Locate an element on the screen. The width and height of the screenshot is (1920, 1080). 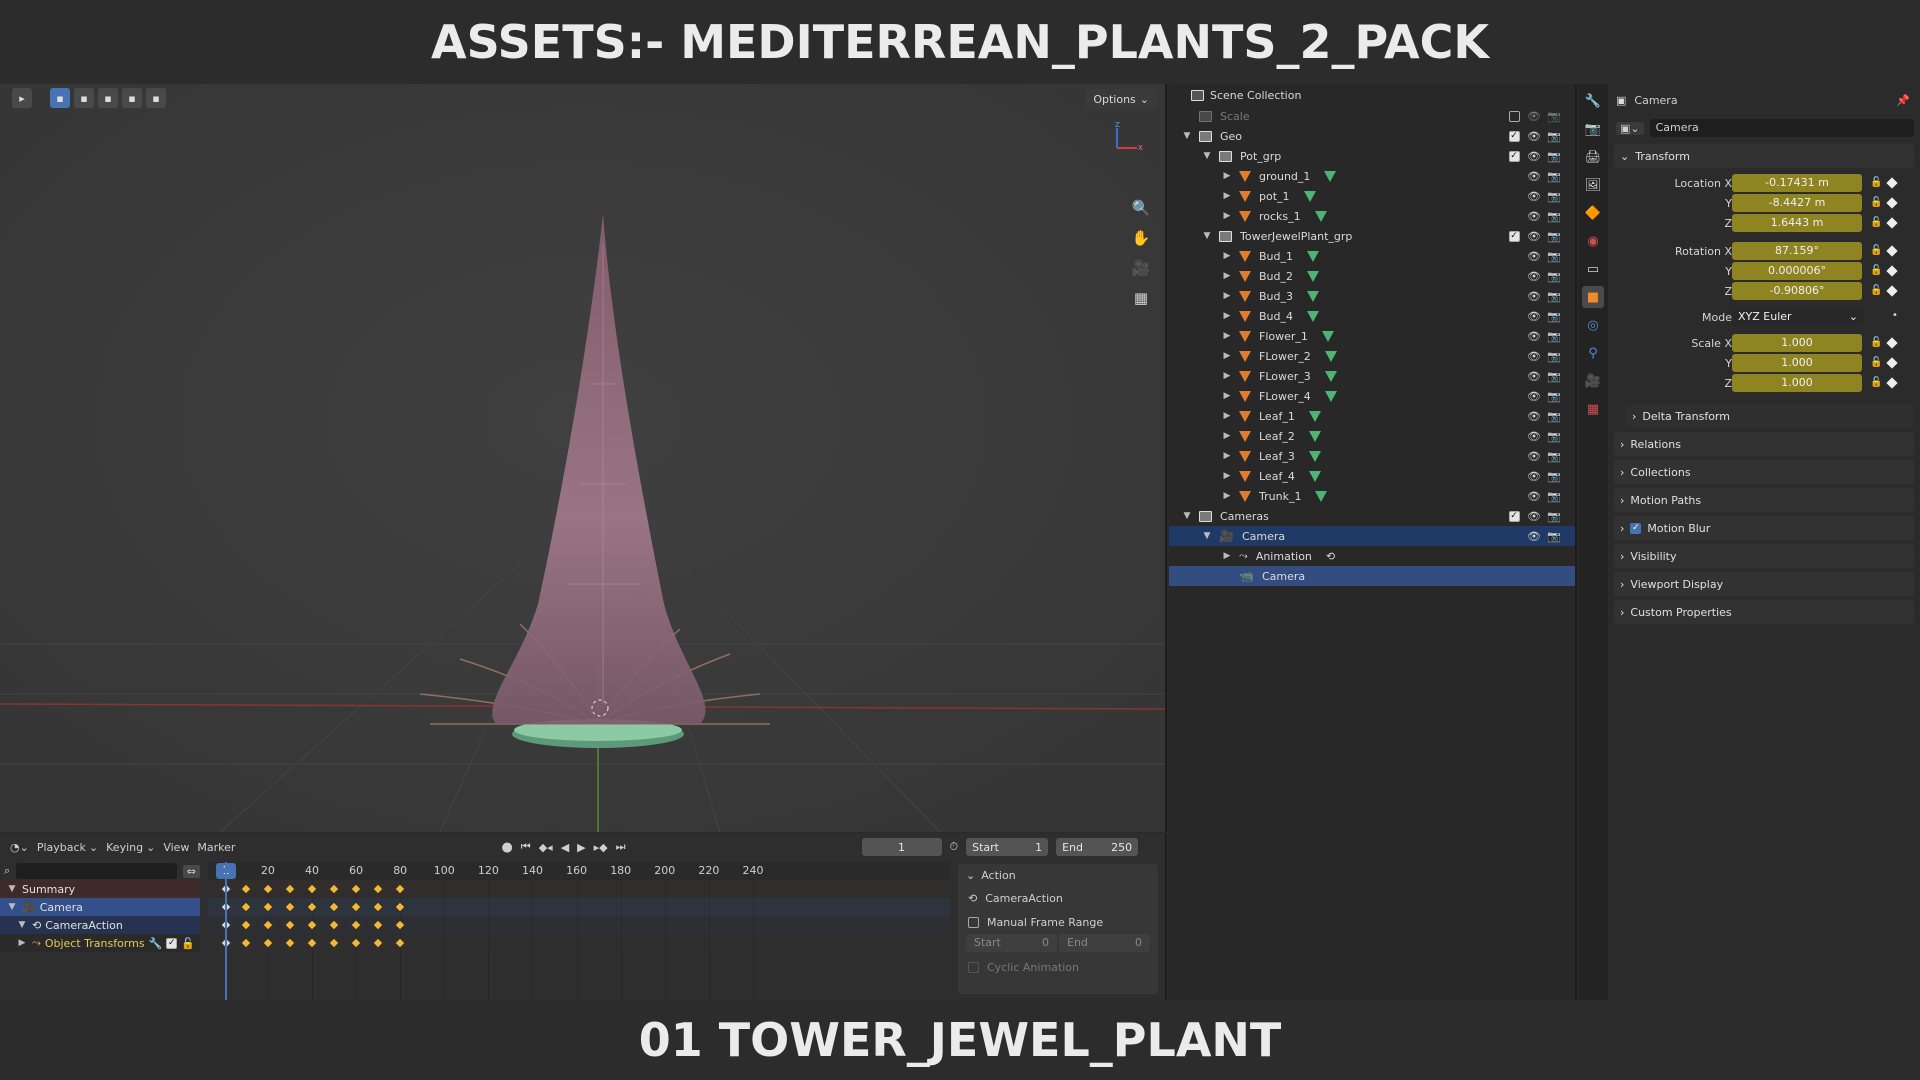
wrench-icon: 🔧 is located at coordinates (156, 943).